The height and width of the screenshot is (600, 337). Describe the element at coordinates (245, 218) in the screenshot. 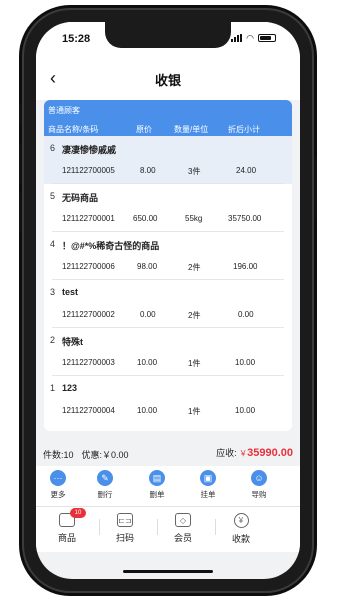

I see `item-subtotal: 35750.00` at that location.